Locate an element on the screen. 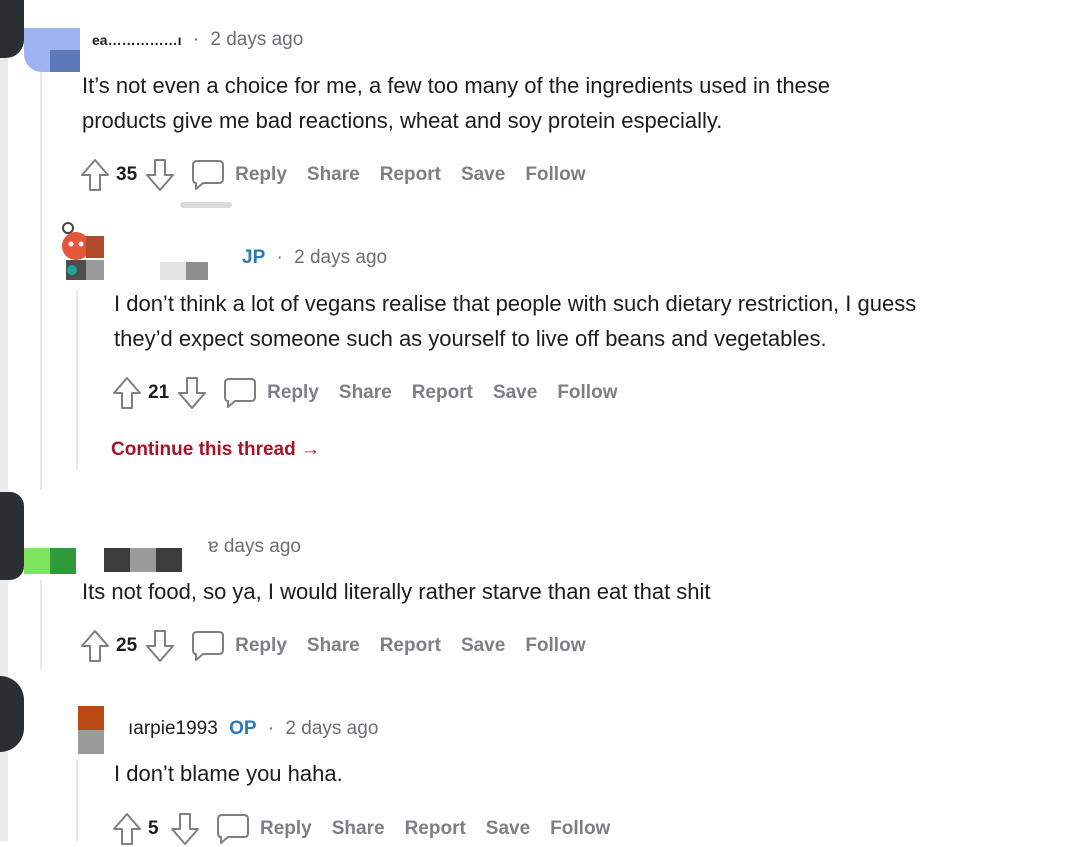 This screenshot has width=1080, height=847. comment-meta: ıarpie1993 OP · 2 days ago is located at coordinates (253, 729).